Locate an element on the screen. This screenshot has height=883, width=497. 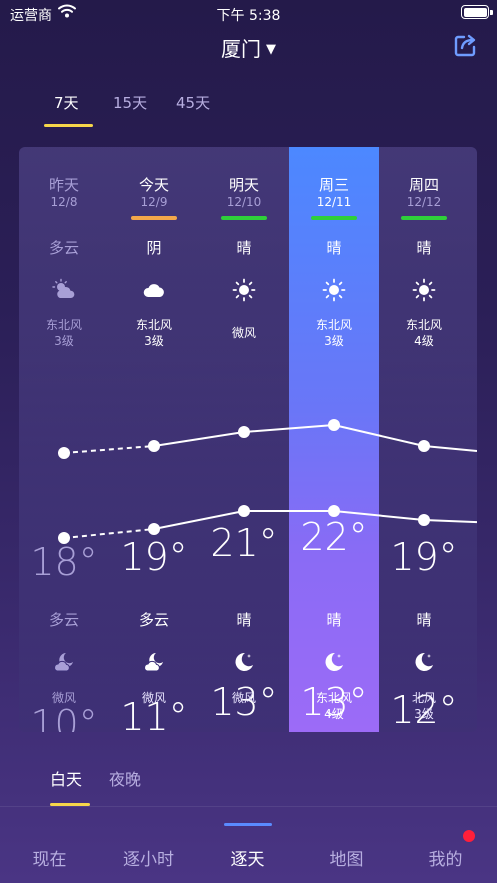
tab-7-days: 7天 is located at coordinates (66, 102).